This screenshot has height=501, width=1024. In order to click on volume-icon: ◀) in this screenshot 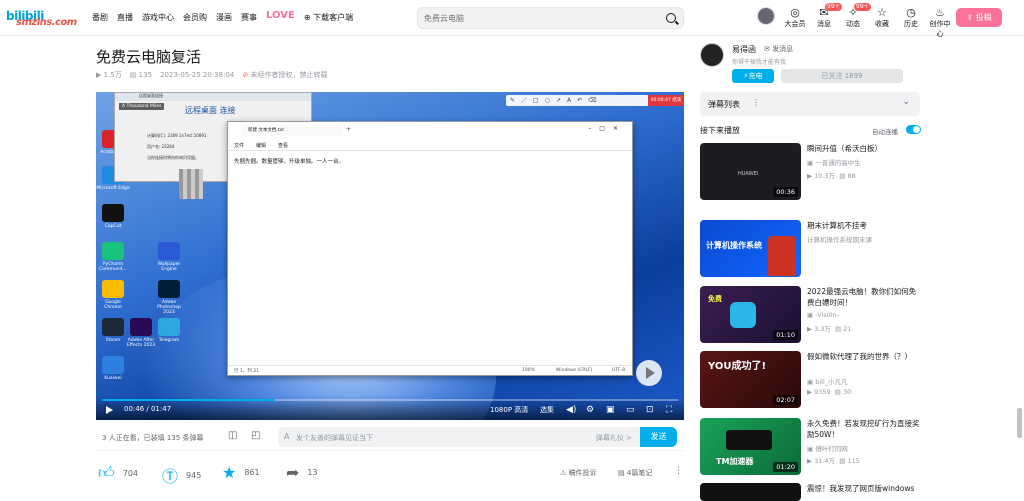, I will do `click(571, 410)`.